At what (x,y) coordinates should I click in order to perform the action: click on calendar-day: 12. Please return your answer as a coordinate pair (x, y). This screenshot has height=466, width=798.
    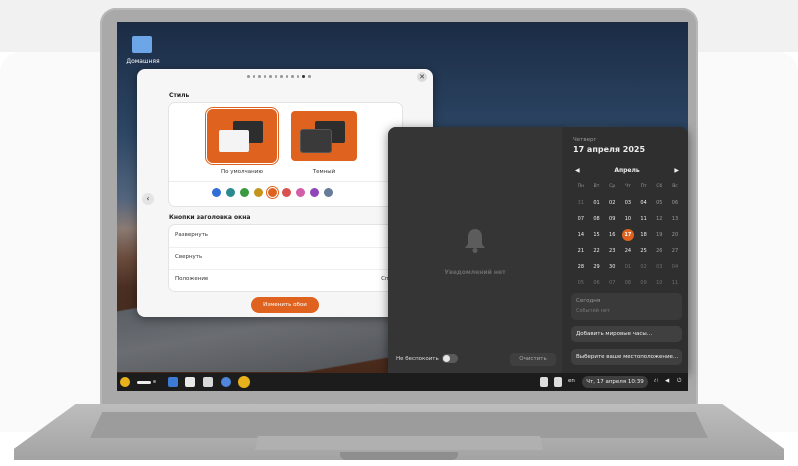
    Looking at the image, I should click on (659, 219).